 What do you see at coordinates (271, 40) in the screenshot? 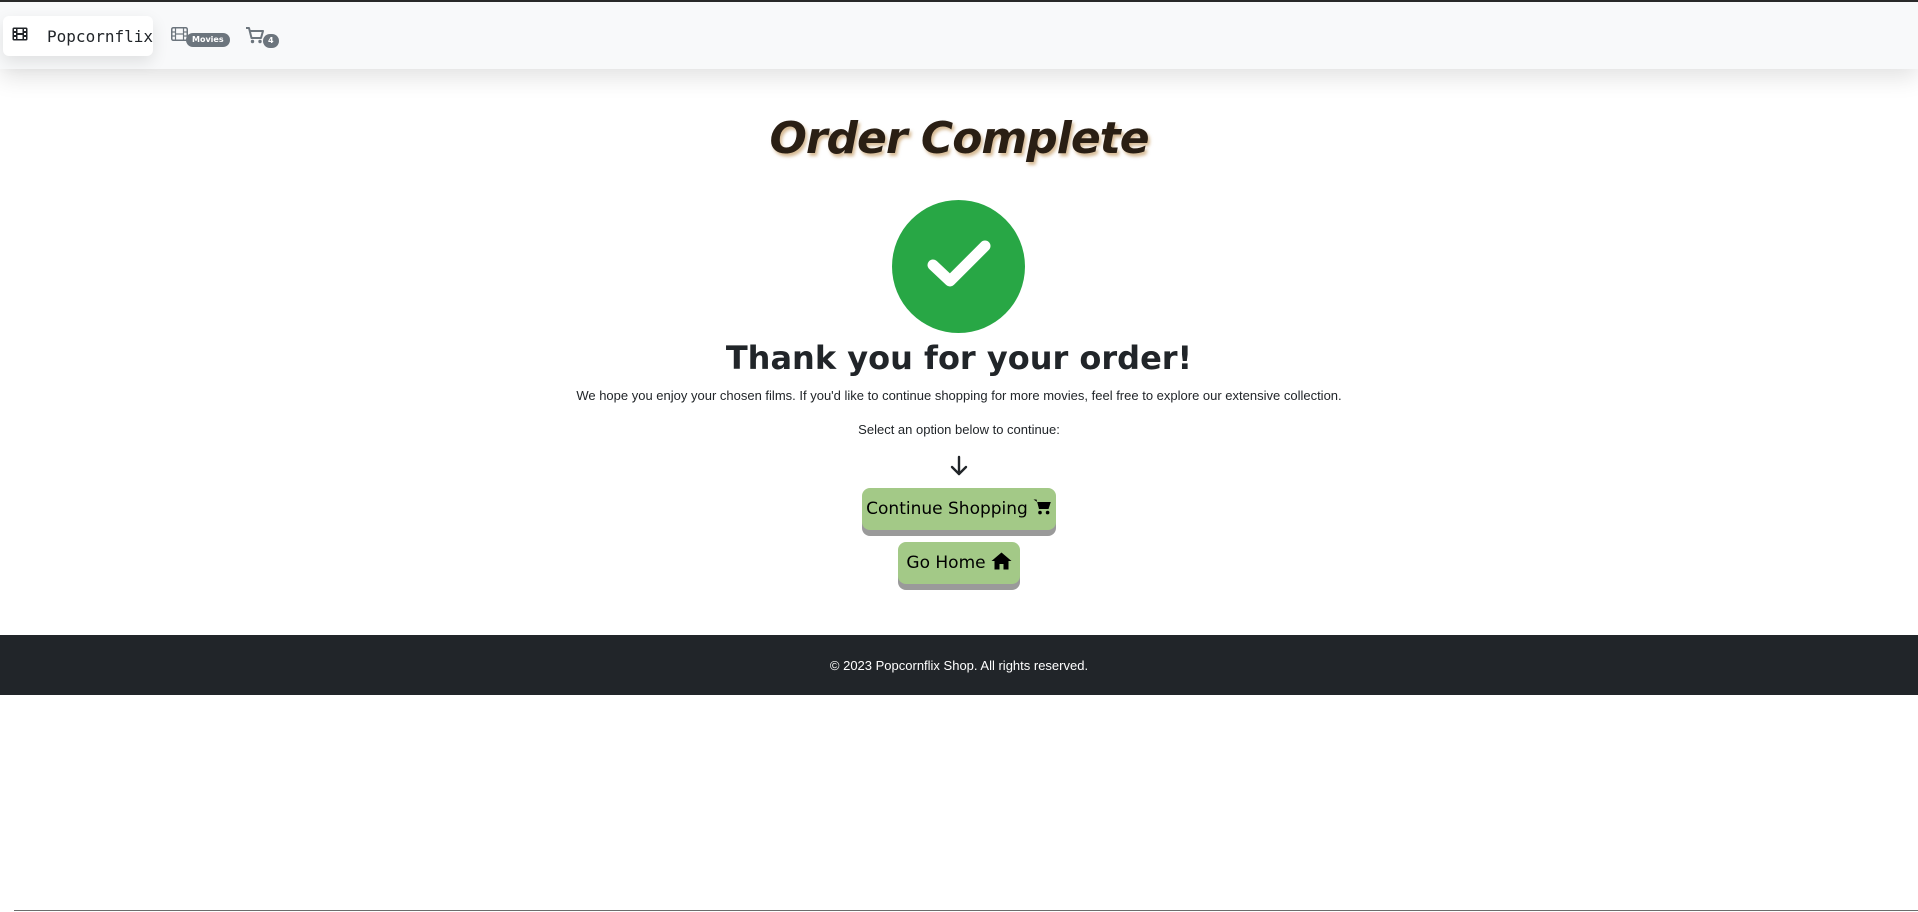
I see `cart-count-badge: 4` at bounding box center [271, 40].